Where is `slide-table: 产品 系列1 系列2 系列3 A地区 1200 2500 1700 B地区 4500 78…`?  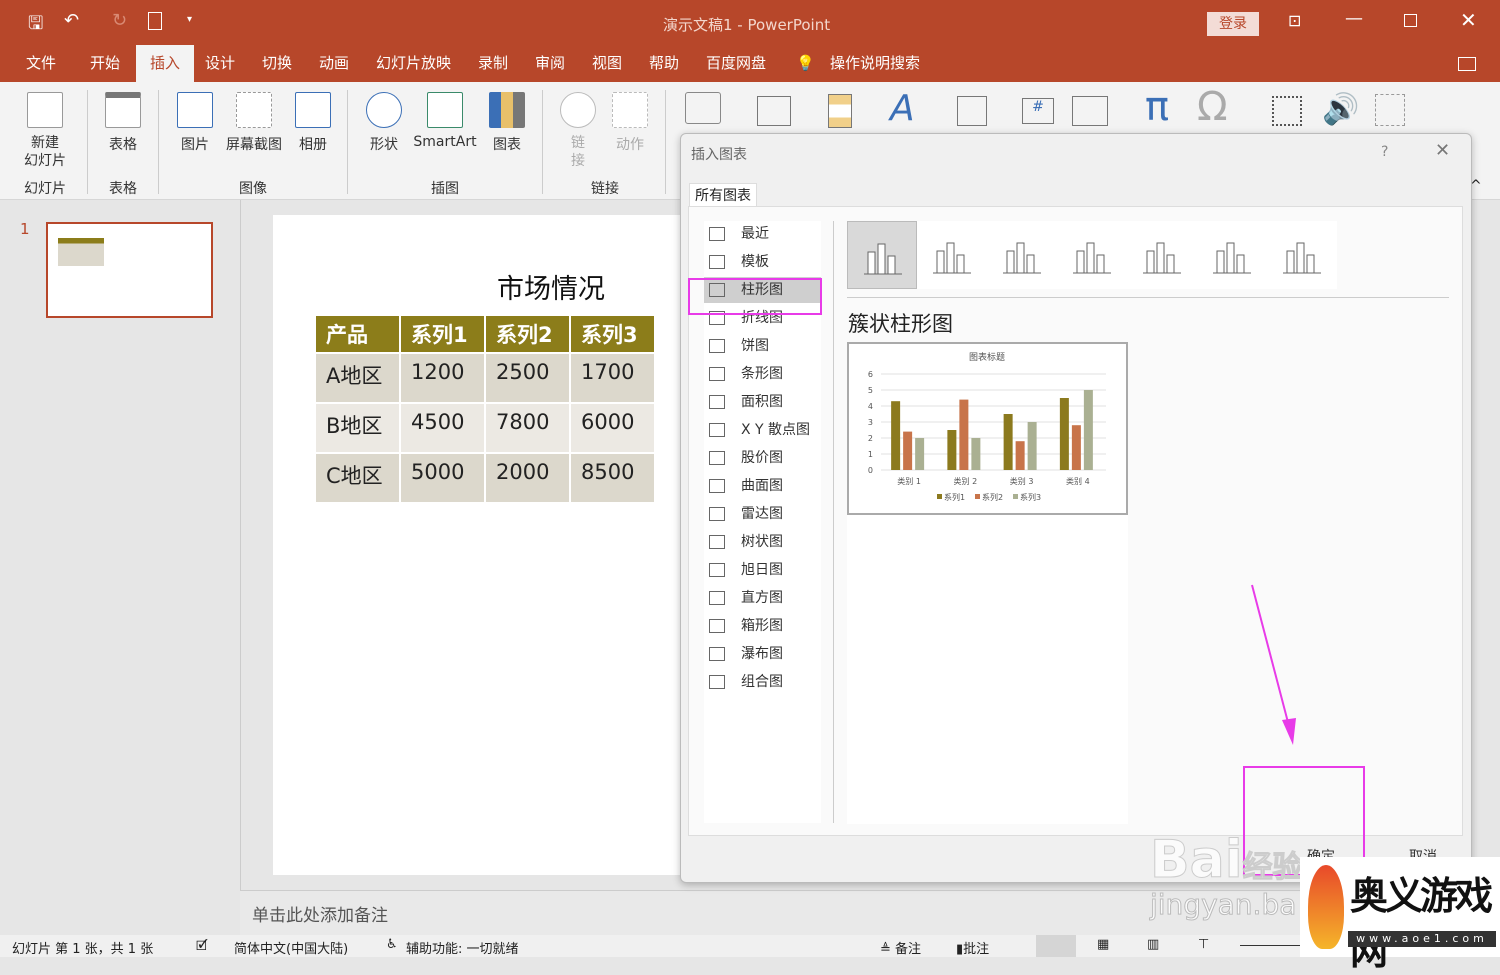 slide-table: 产品 系列1 系列2 系列3 A地区 1200 2500 1700 B地区 4500 78… is located at coordinates (485, 409).